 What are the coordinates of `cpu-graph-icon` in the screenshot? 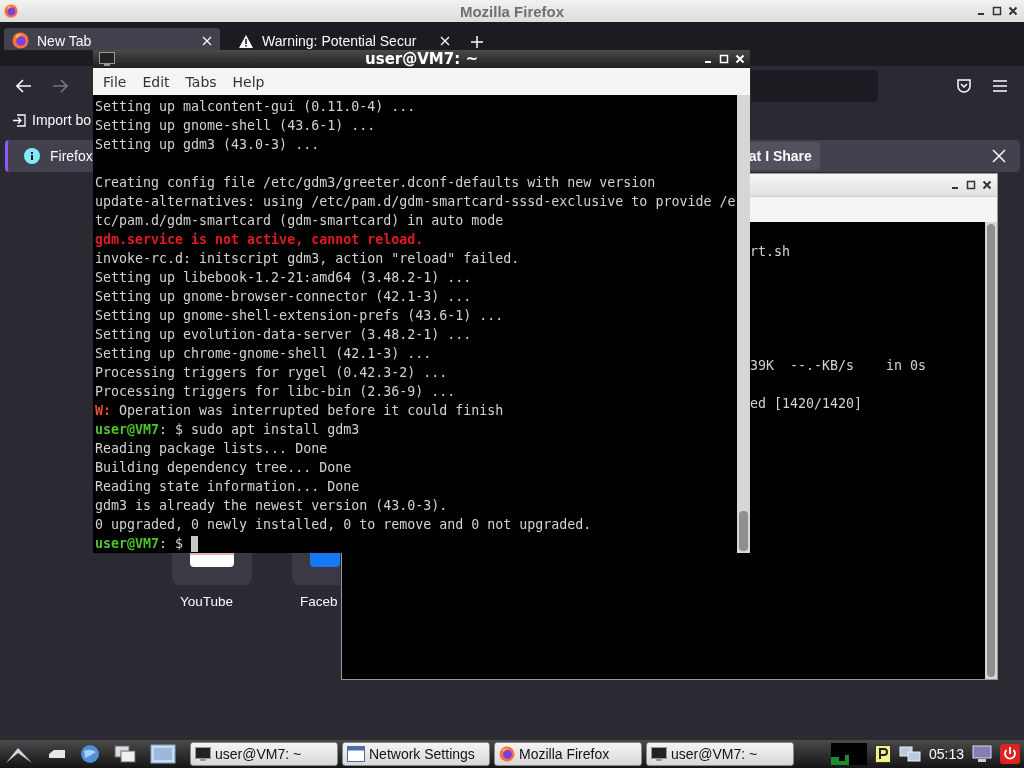 It's located at (848, 754).